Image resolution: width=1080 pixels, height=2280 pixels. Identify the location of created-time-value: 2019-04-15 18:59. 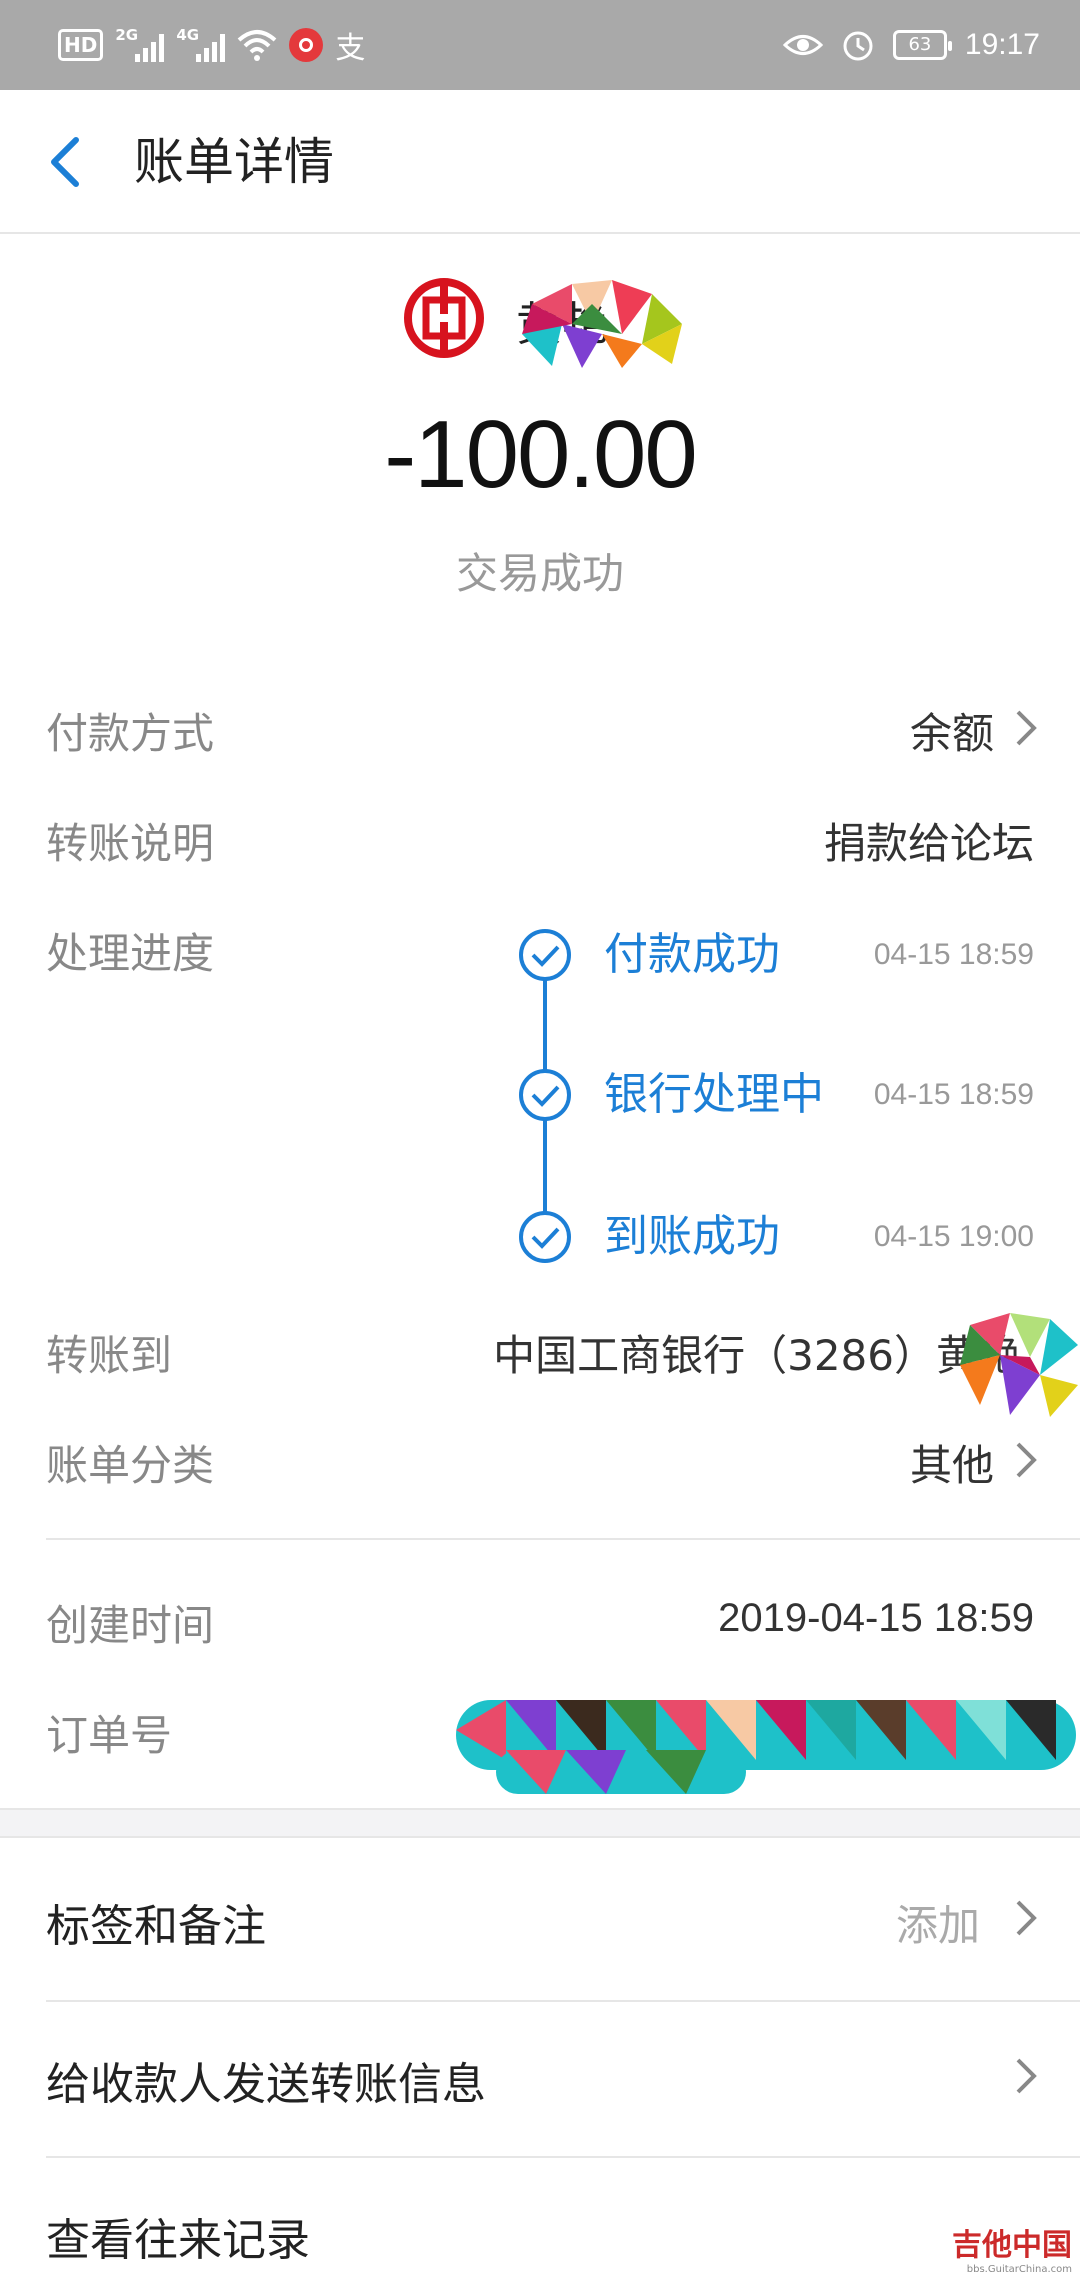
(876, 1618).